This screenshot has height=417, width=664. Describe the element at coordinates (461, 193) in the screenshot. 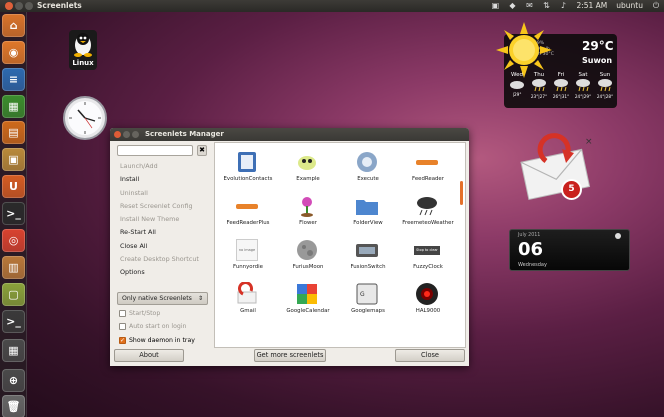

I see `grid-scrollbar` at that location.